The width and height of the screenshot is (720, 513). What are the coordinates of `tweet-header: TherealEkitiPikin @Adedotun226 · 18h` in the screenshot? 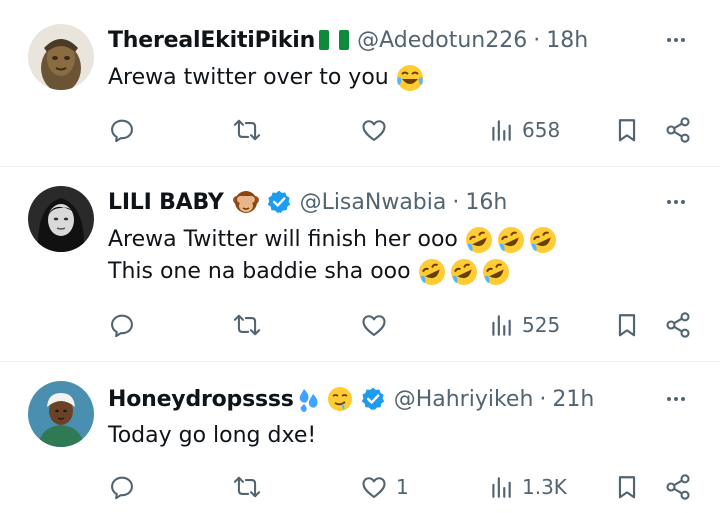 It's located at (348, 40).